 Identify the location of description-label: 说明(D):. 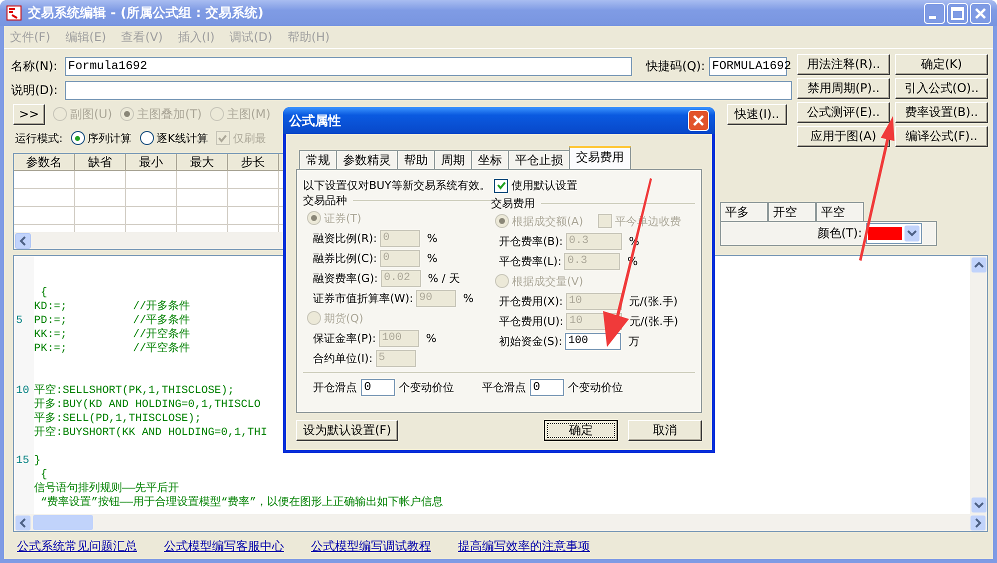
(35, 90).